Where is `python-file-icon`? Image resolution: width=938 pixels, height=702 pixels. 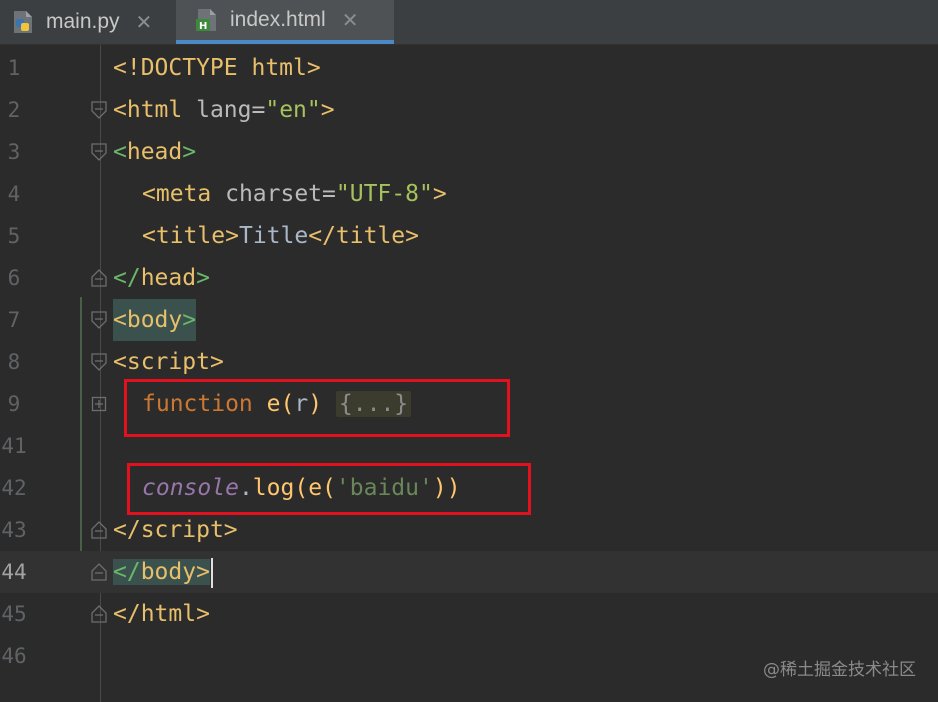 python-file-icon is located at coordinates (23, 22).